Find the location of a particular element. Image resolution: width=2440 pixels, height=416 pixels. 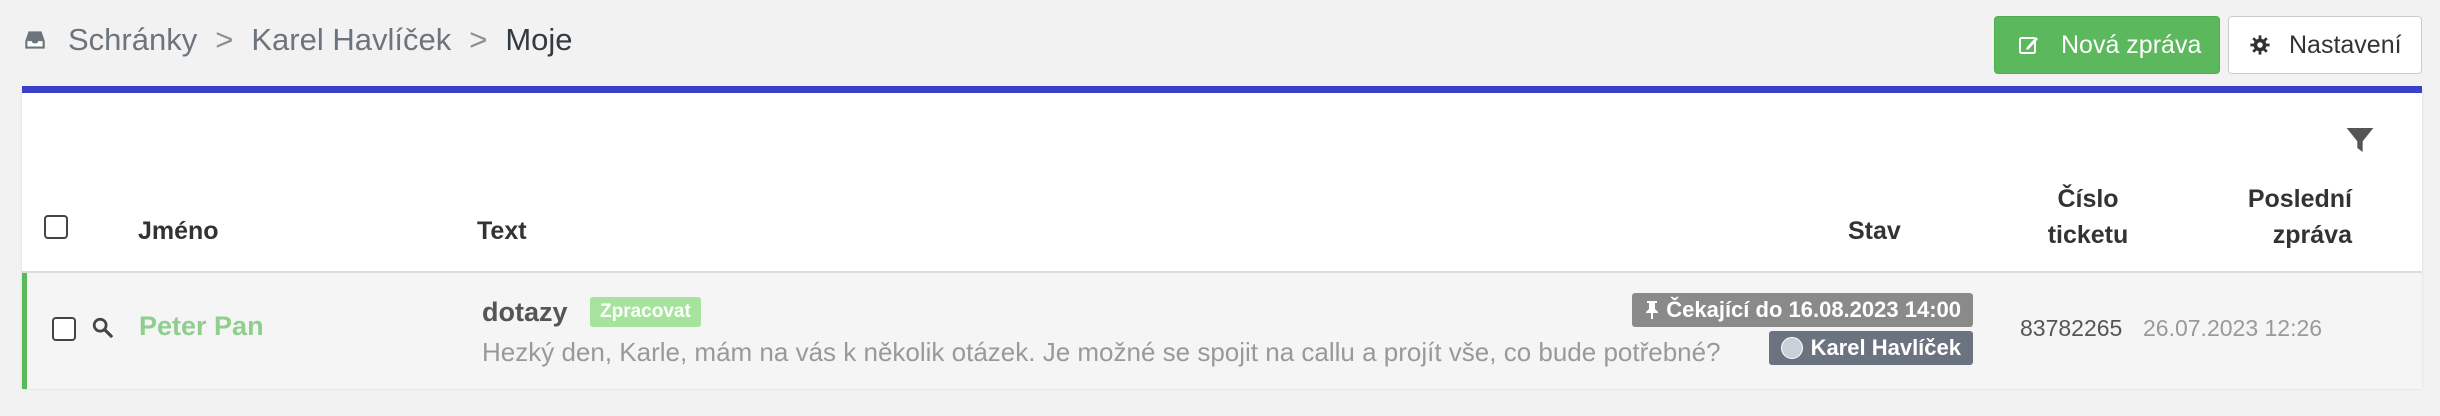

ticket-number: 83782265 is located at coordinates (2071, 328).